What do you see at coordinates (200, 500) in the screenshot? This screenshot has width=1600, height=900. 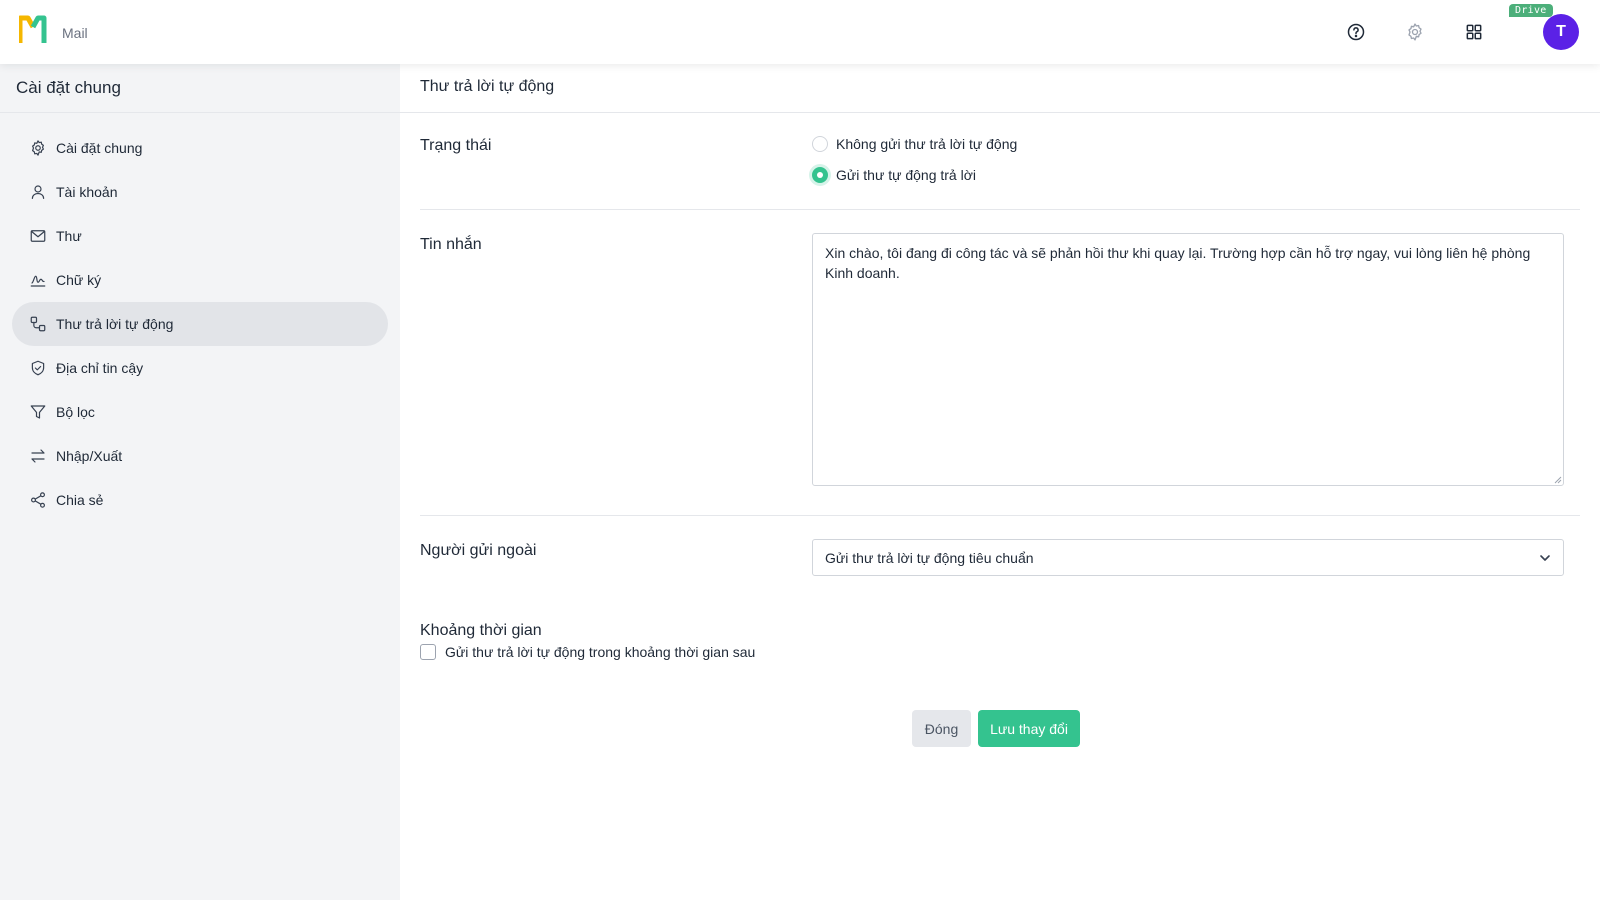 I see `sidebar-item-sharing: Chia sẻ` at bounding box center [200, 500].